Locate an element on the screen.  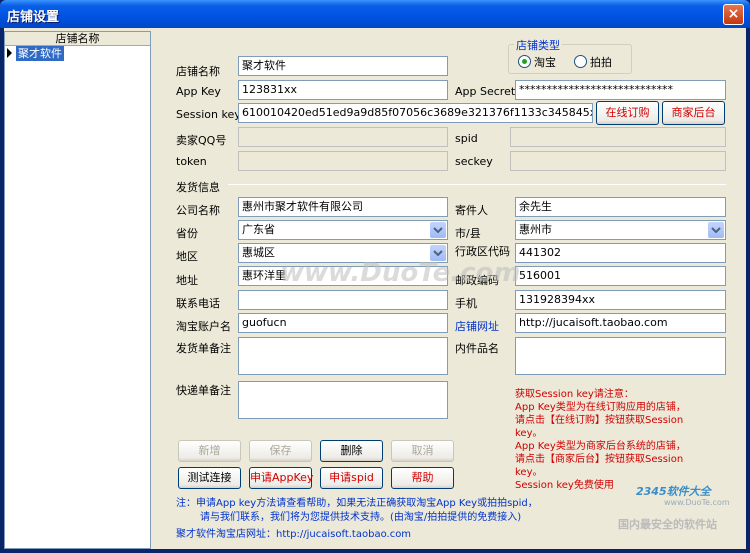
seller-qq-input is located at coordinates (343, 137).